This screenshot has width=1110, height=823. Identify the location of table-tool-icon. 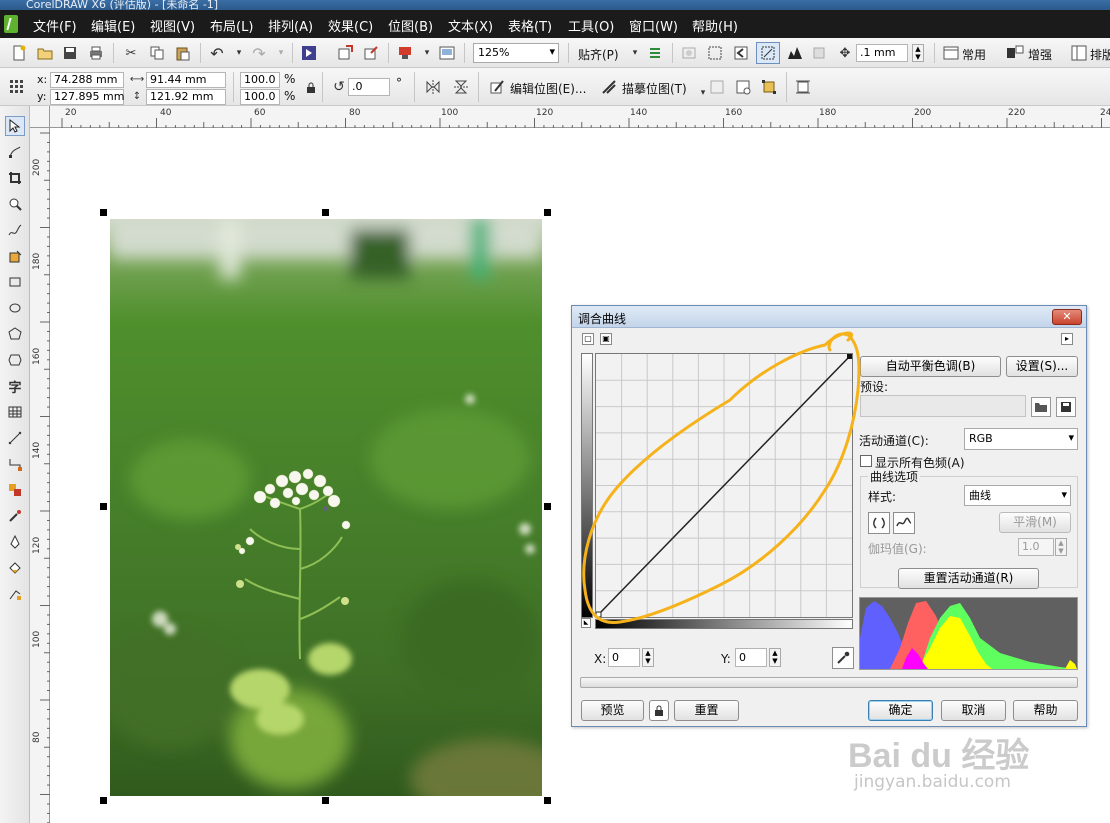
(15, 412).